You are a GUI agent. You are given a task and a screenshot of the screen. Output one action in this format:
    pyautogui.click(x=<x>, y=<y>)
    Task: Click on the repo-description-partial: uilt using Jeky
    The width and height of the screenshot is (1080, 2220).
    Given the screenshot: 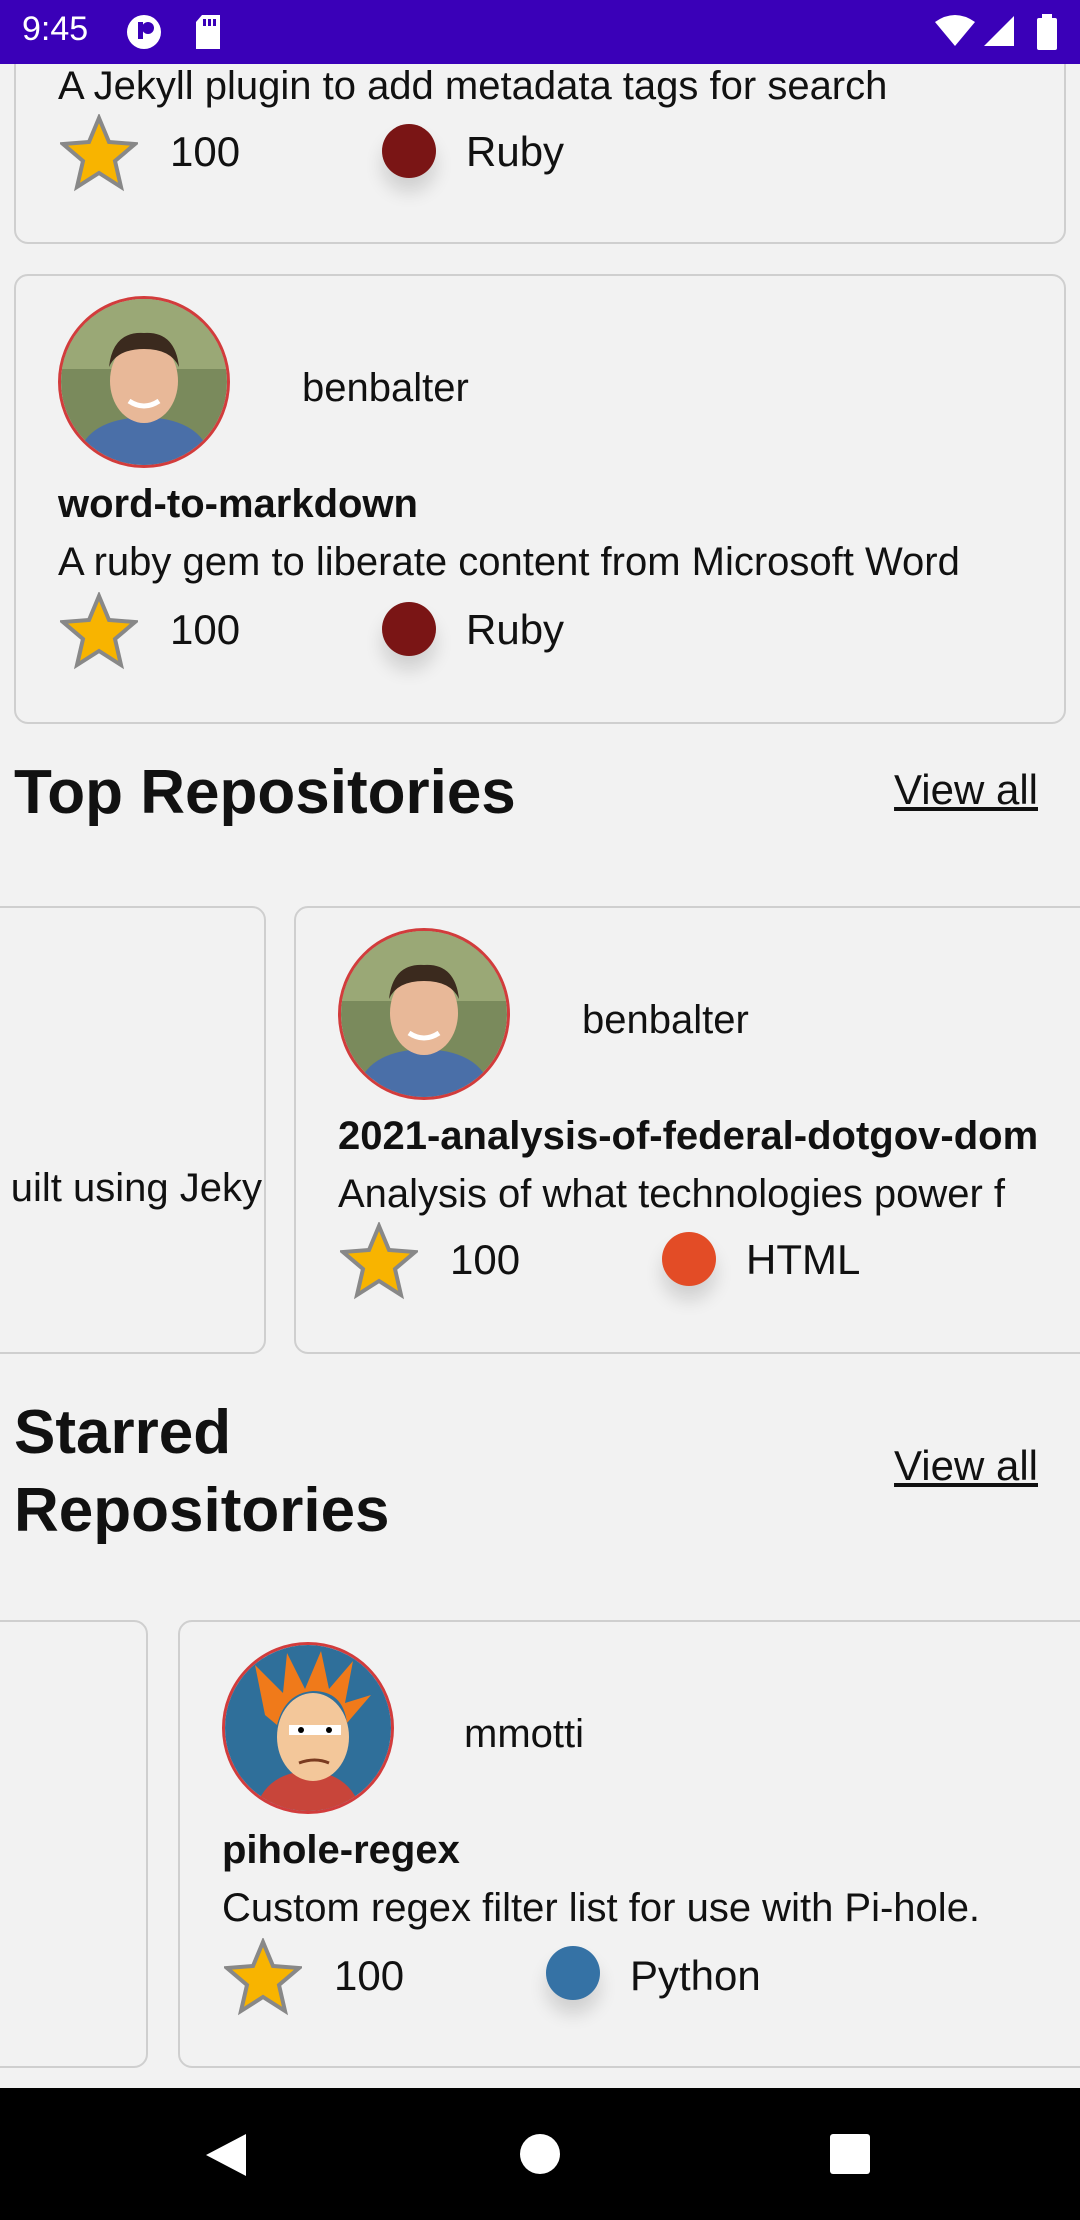 What is the action you would take?
    pyautogui.click(x=136, y=1188)
    